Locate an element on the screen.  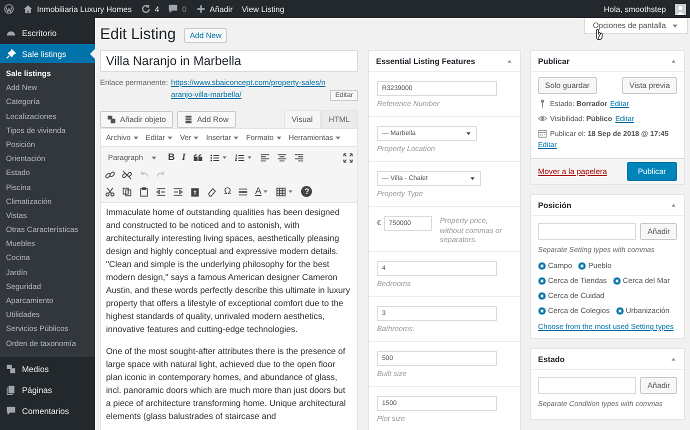
align-center-icon is located at coordinates (281, 157).